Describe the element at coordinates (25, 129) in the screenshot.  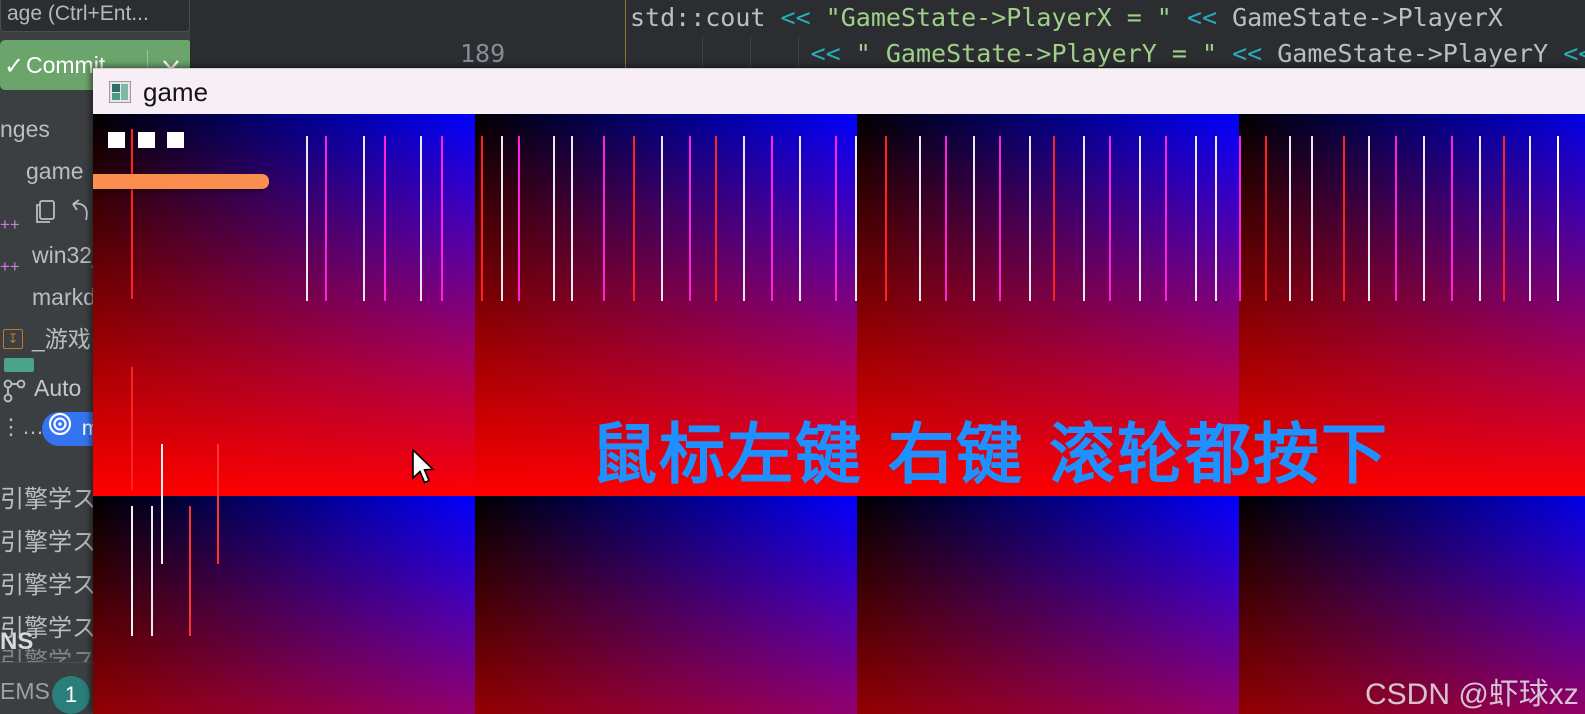
I see `sidebar-item-label: nges` at that location.